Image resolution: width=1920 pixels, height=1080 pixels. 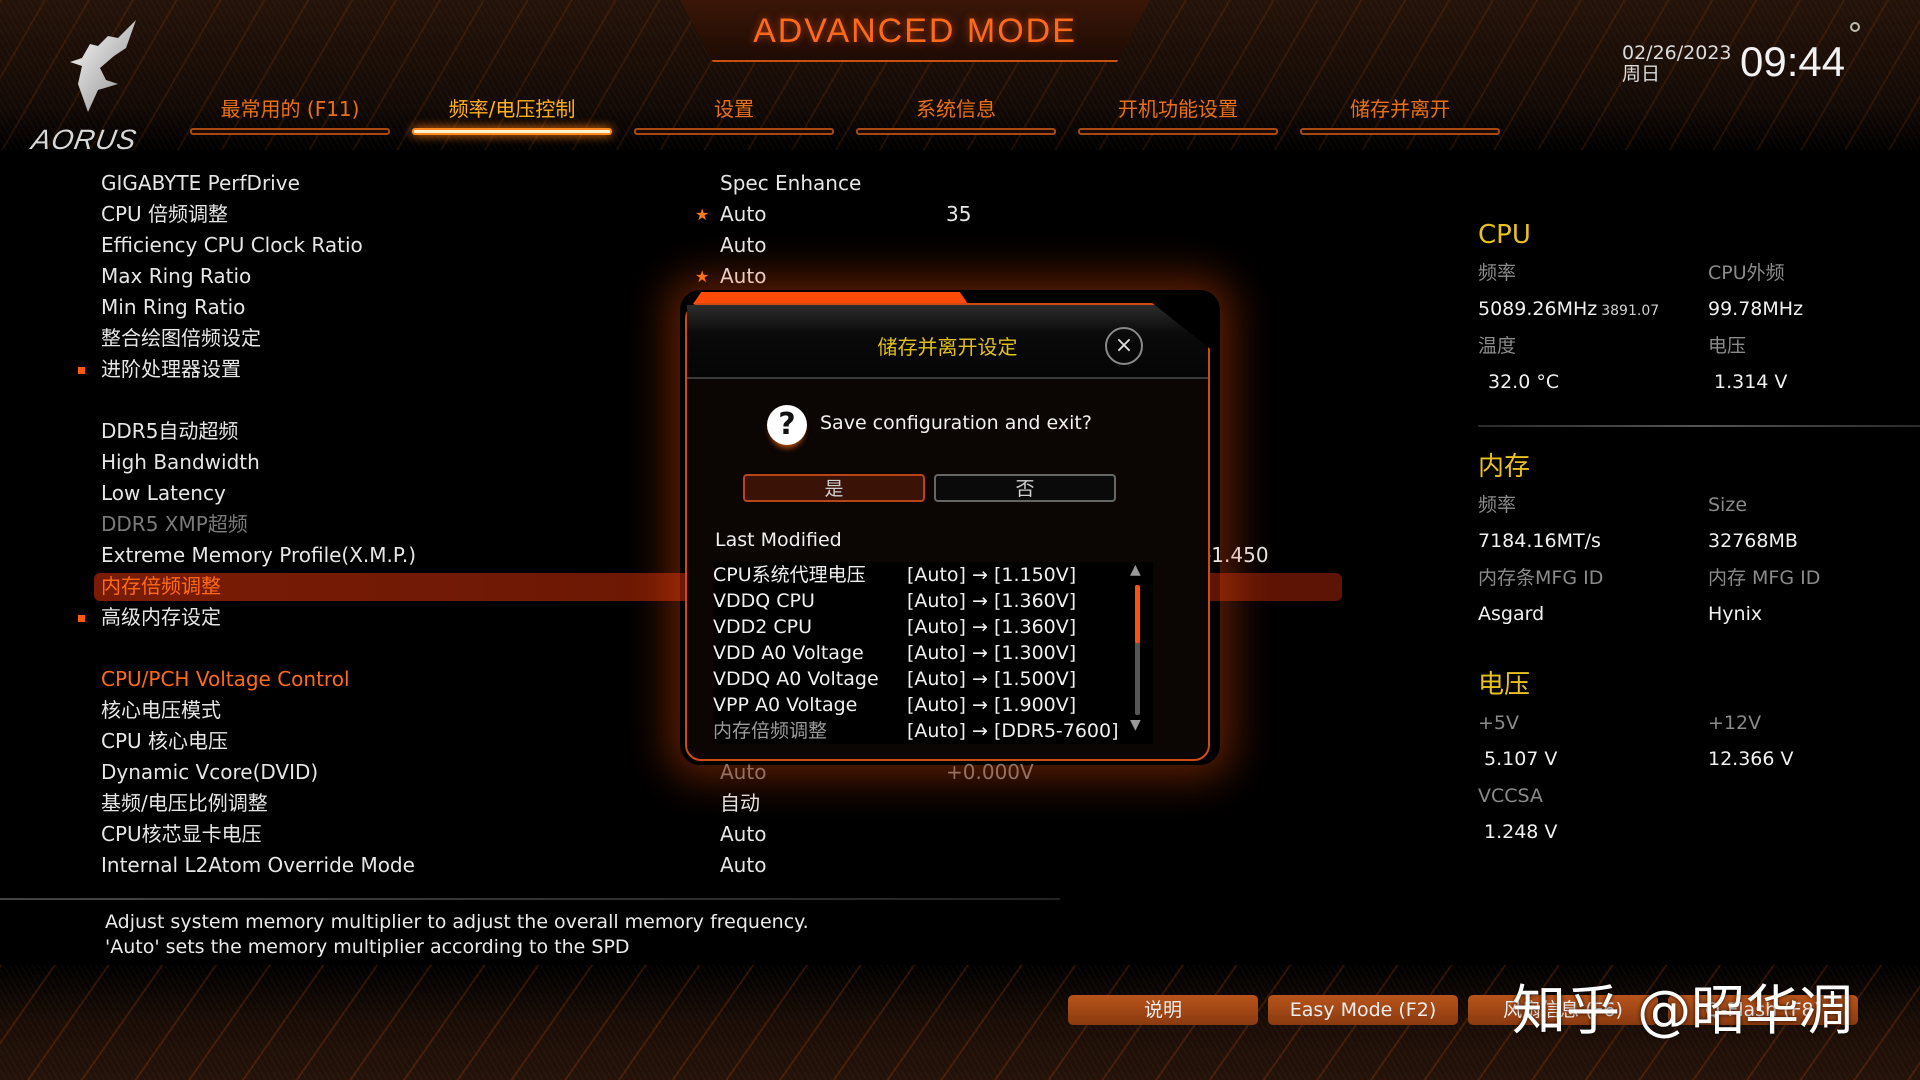 I want to click on change-item: 内存倍频调整 [Auto] → [DDR5-7600], so click(x=933, y=731).